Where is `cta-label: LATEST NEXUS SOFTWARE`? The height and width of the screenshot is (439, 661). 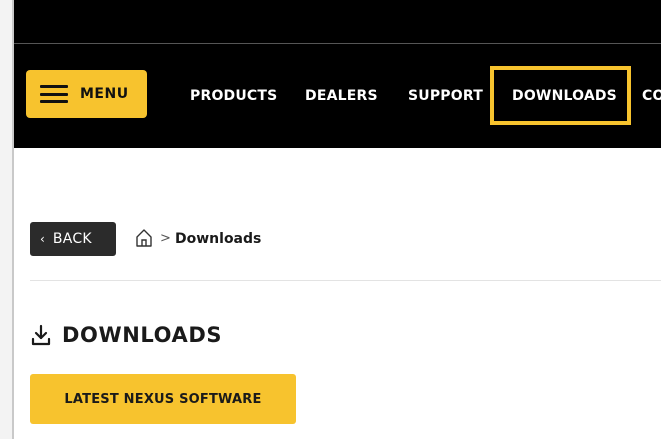
cta-label: LATEST NEXUS SOFTWARE is located at coordinates (163, 399).